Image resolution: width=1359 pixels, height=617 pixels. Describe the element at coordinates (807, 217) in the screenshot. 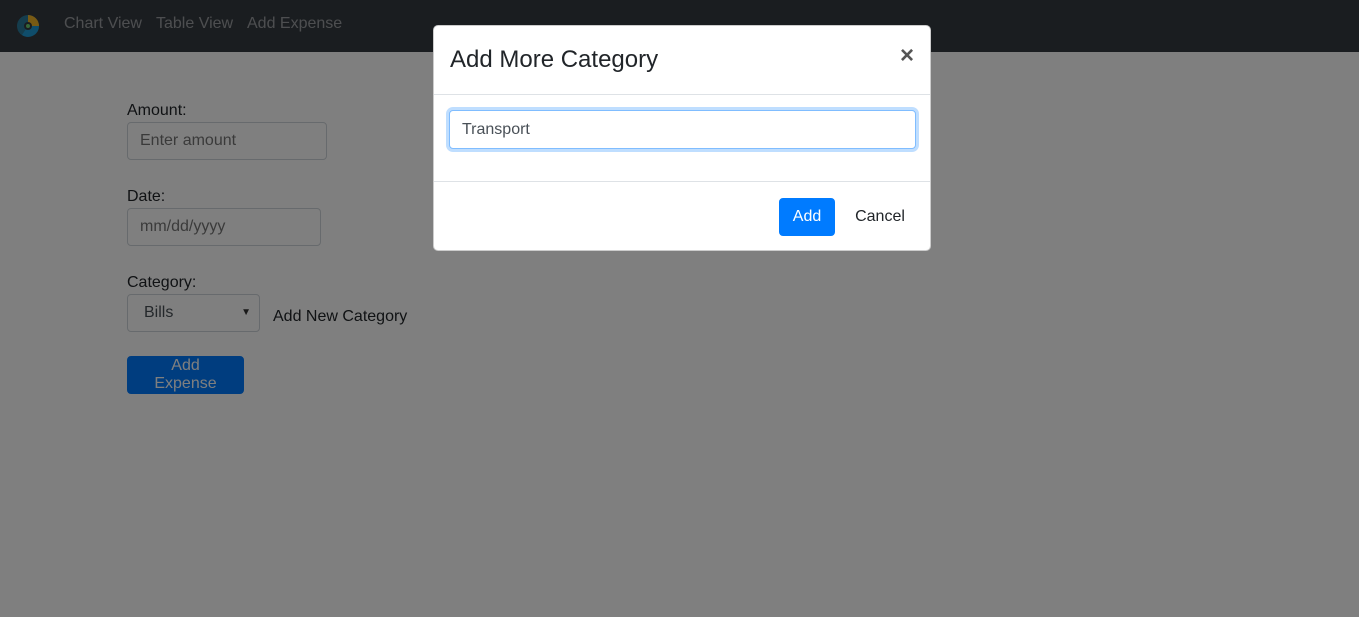

I see `add-category-button: Add` at that location.